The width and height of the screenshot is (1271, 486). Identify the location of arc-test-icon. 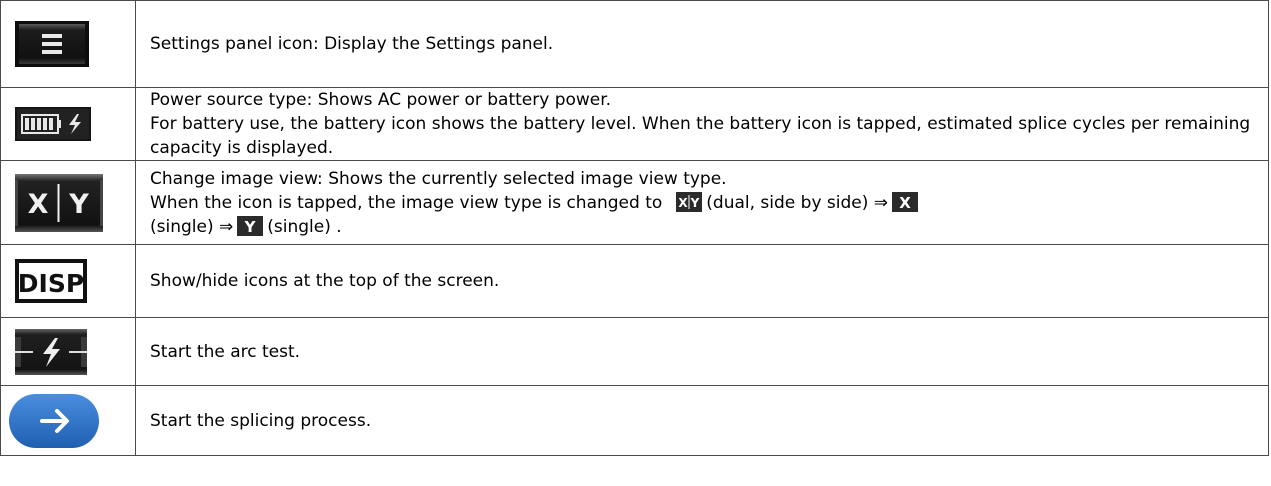
(75, 351).